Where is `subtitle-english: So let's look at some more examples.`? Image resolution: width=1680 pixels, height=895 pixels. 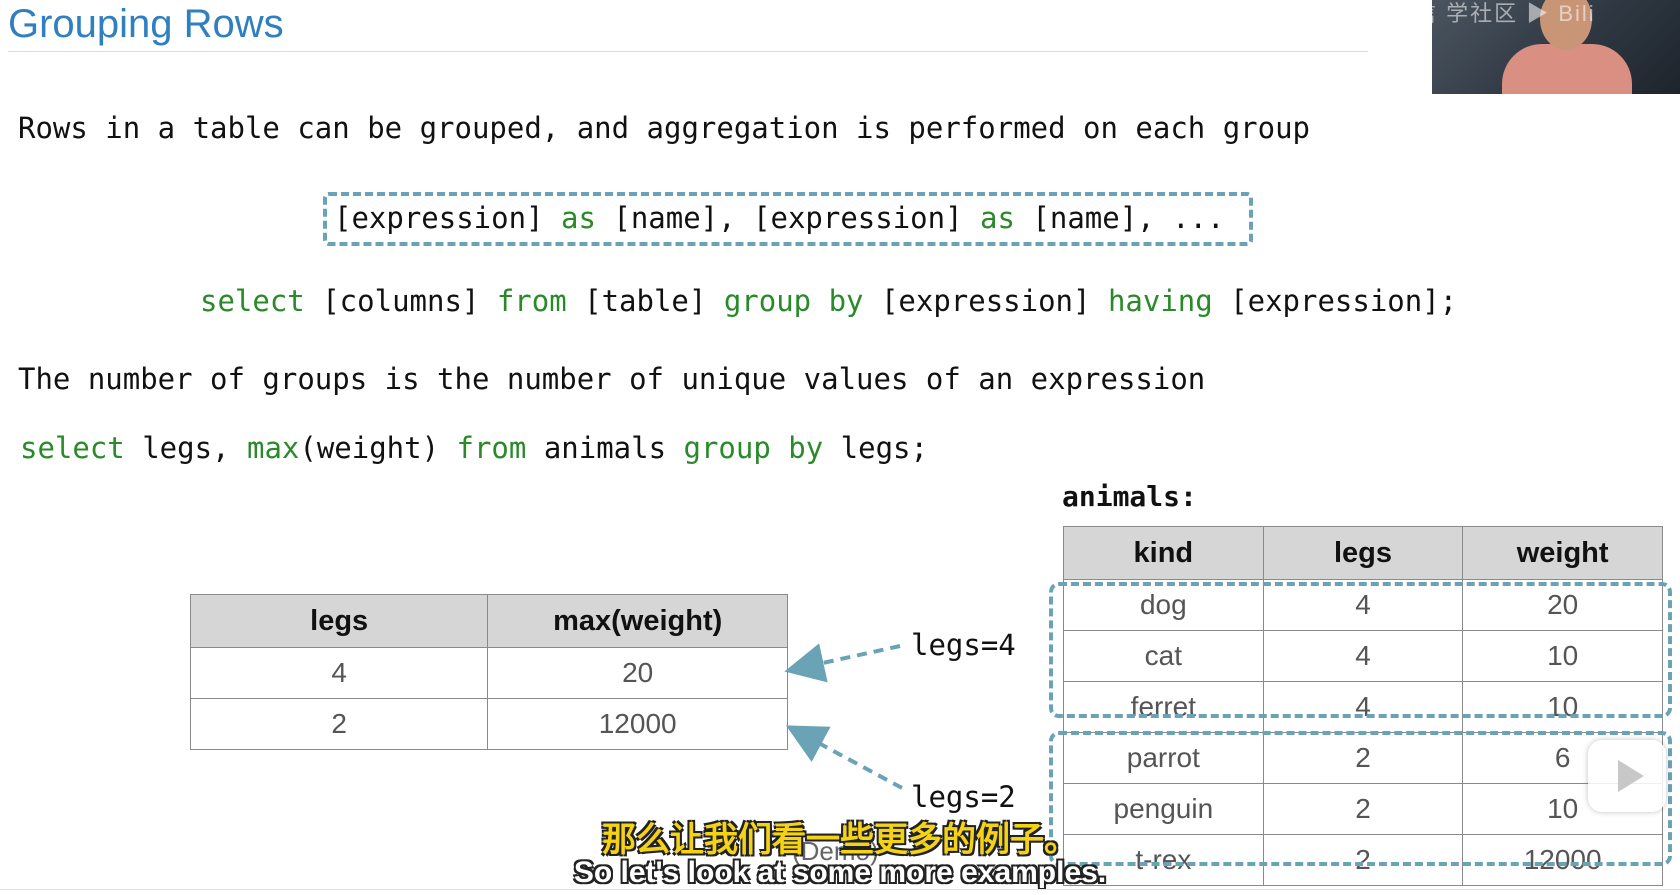 subtitle-english: So let's look at some more examples. is located at coordinates (840, 872).